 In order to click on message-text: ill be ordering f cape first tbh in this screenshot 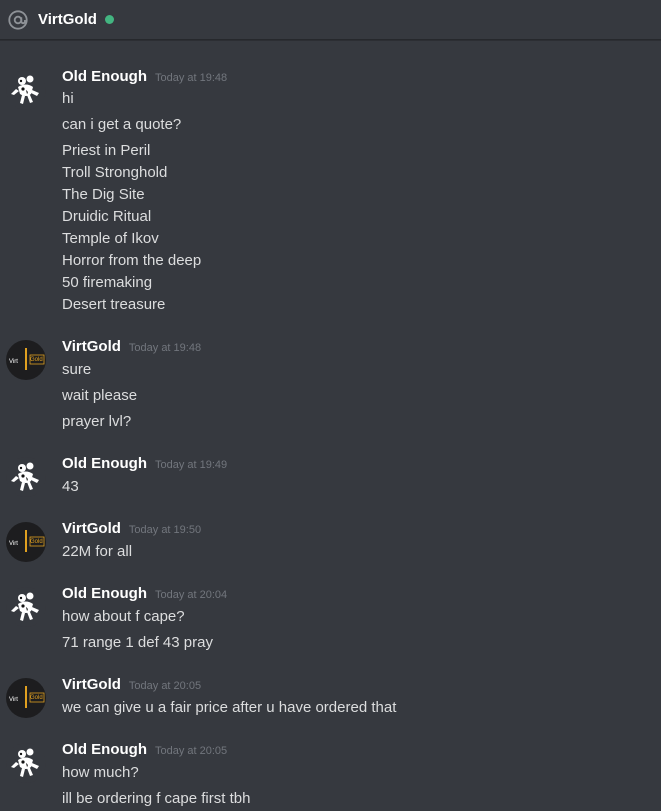, I will do `click(156, 798)`.